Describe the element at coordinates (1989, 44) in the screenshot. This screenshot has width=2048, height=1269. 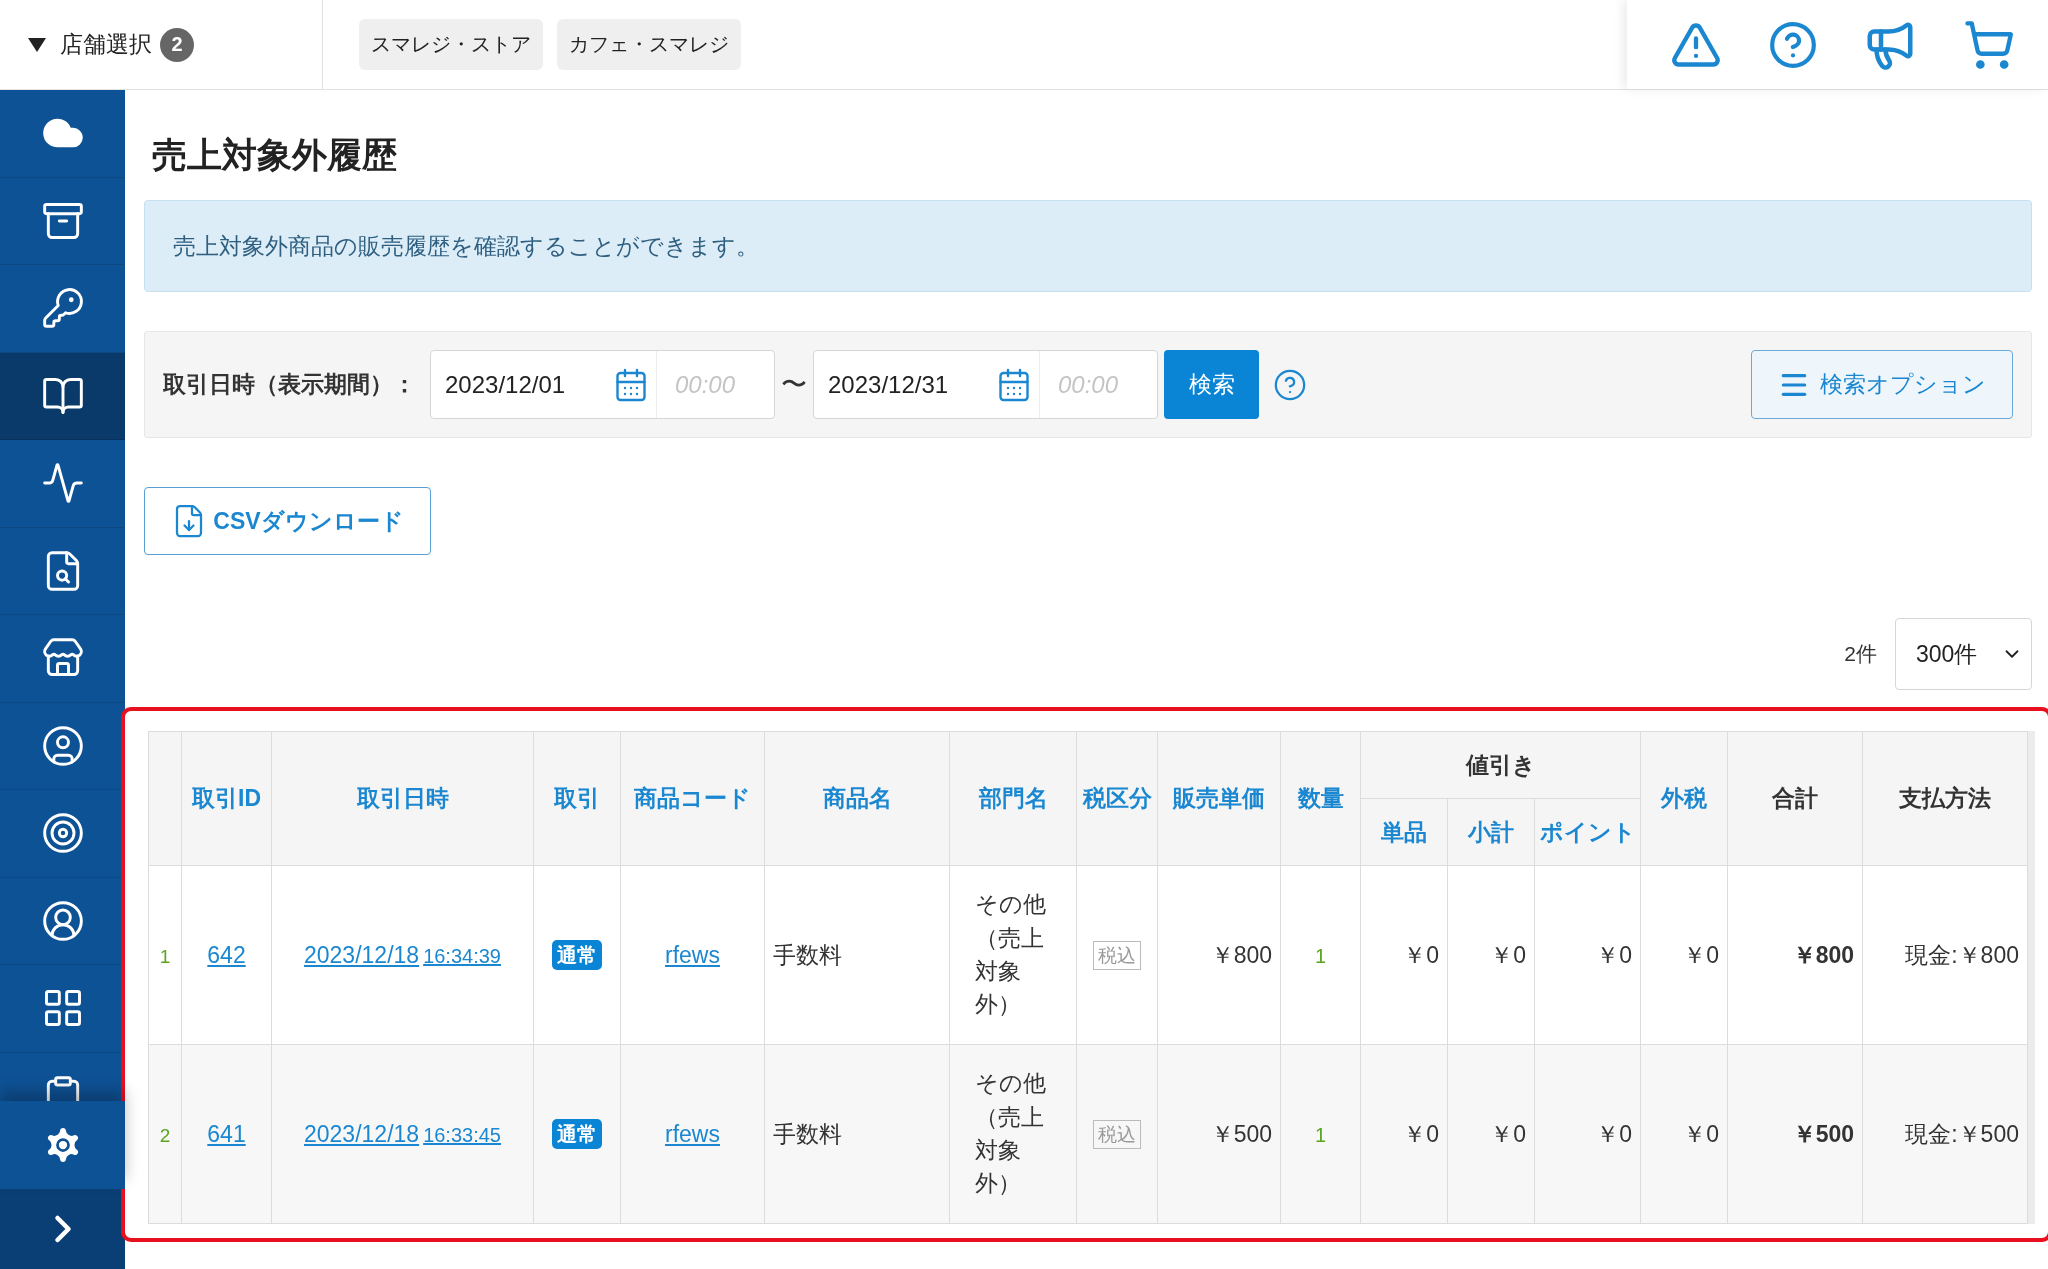
I see `cart-icon` at that location.